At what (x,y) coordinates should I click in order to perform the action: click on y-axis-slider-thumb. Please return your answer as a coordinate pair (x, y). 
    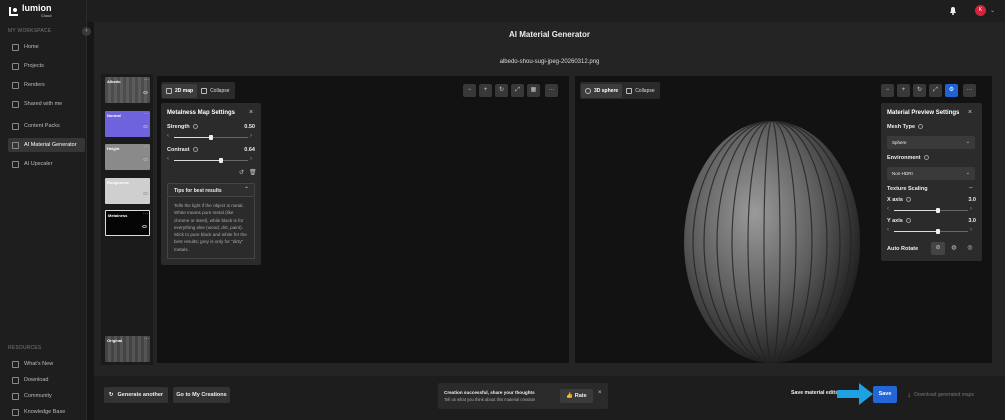
    Looking at the image, I should click on (938, 231).